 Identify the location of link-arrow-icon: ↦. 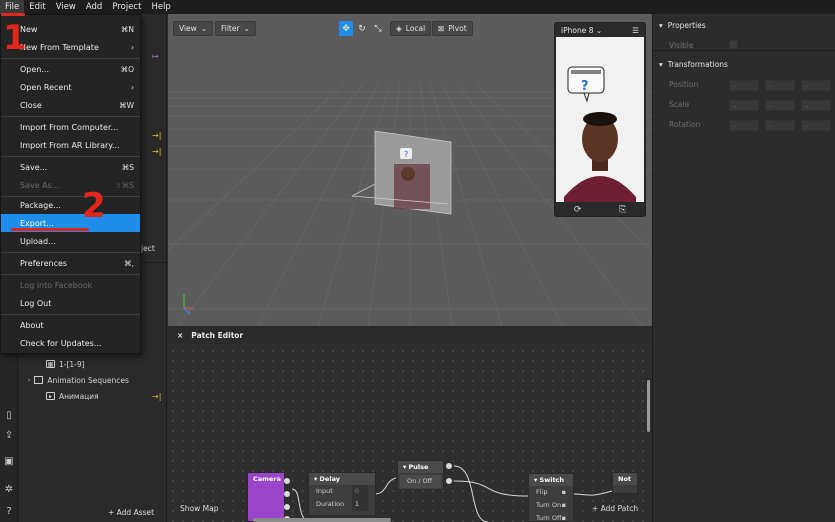
(155, 56).